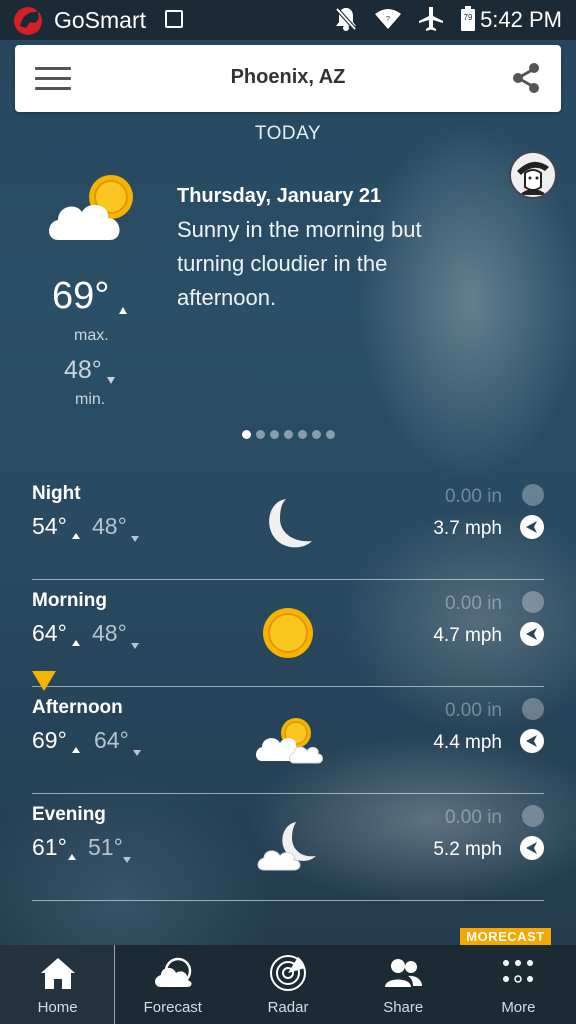 This screenshot has width=576, height=1024. What do you see at coordinates (467, 528) in the screenshot?
I see `wind-speed: 3.7 mph` at bounding box center [467, 528].